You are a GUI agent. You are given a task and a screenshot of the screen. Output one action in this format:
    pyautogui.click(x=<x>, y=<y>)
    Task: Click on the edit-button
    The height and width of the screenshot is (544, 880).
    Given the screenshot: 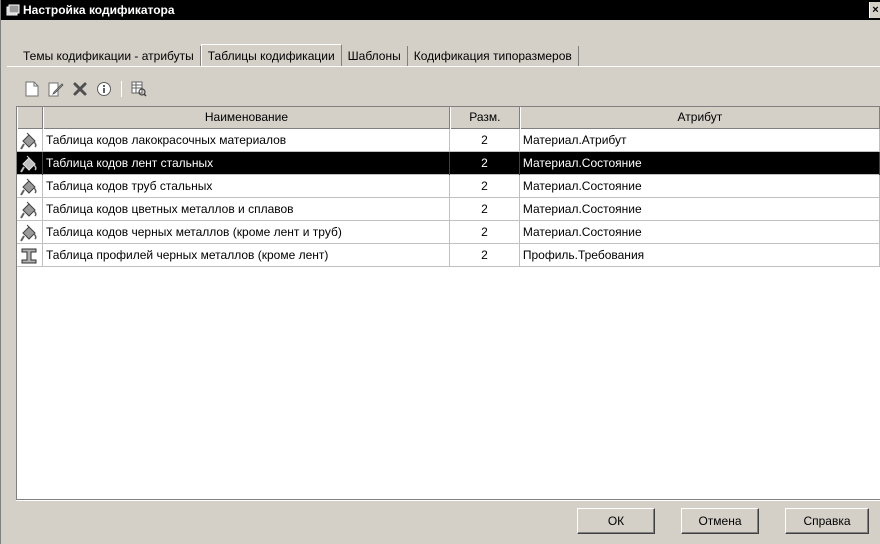 What is the action you would take?
    pyautogui.click(x=56, y=89)
    